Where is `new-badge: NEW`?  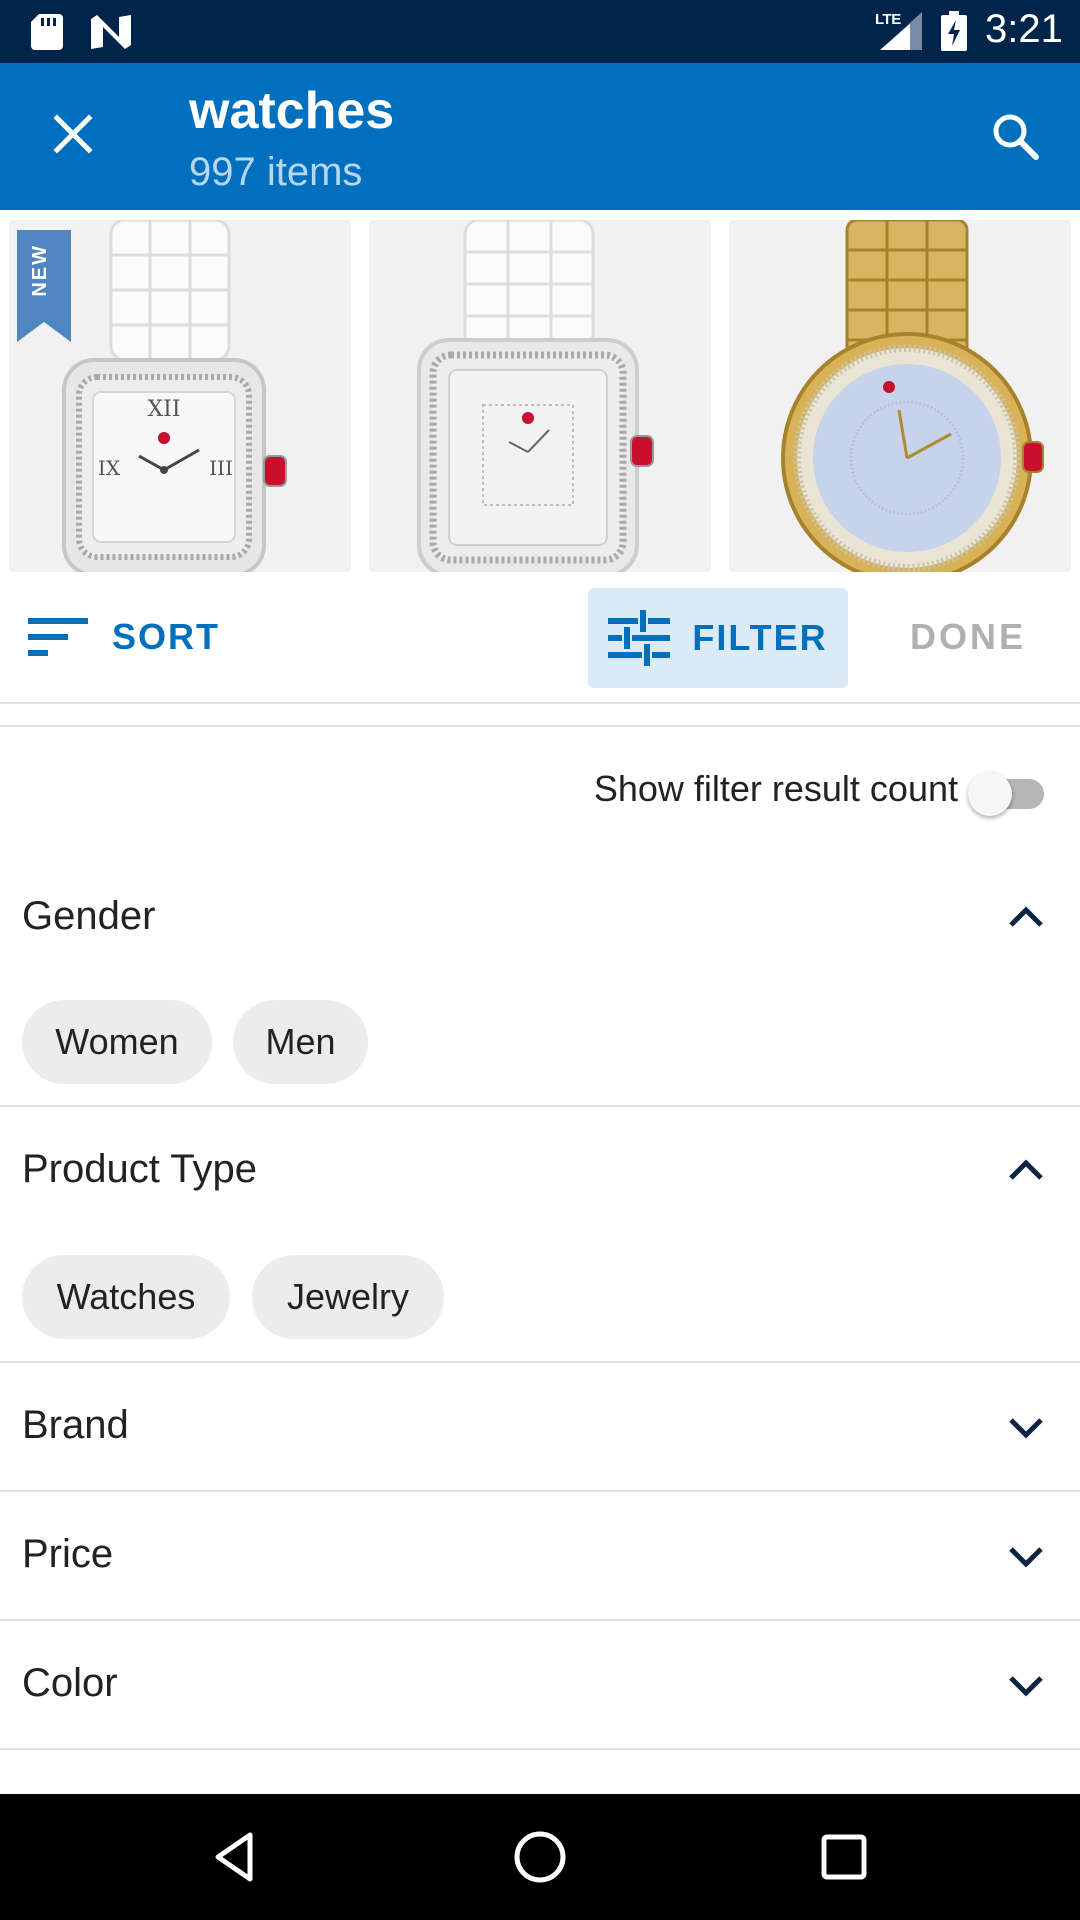
new-badge: NEW is located at coordinates (44, 286).